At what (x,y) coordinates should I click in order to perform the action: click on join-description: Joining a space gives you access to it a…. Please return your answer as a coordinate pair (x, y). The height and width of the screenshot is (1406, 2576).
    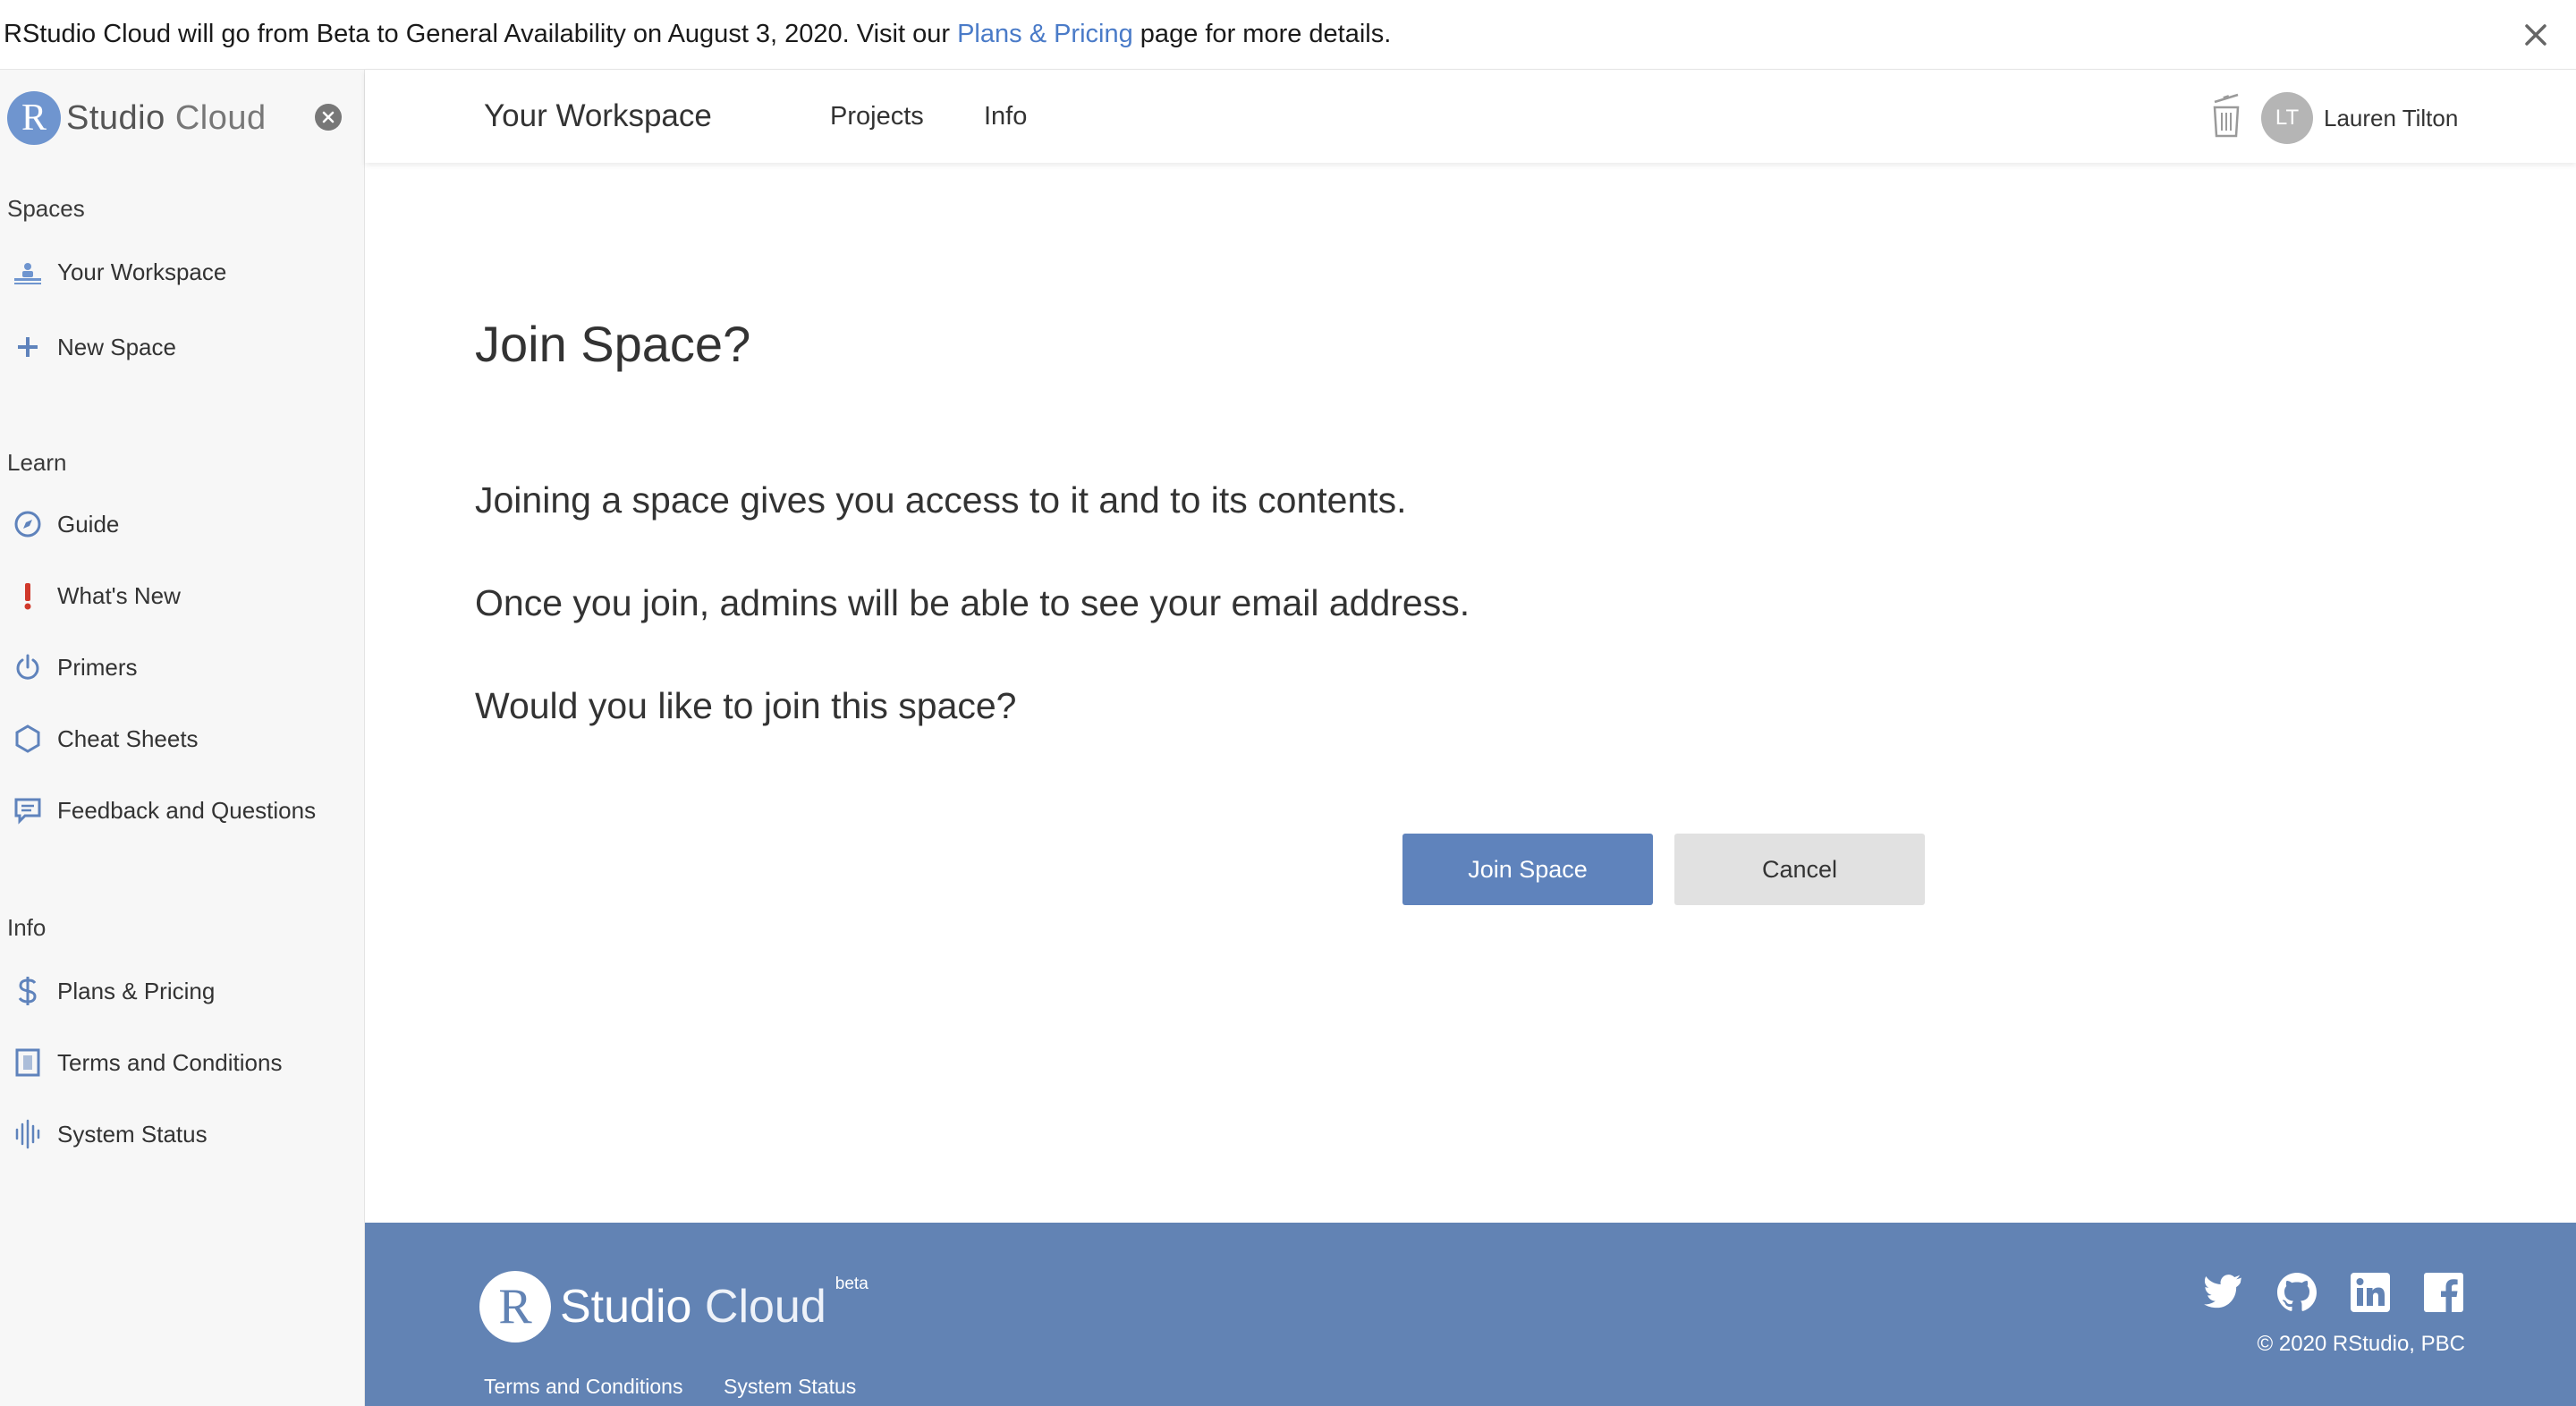
    Looking at the image, I should click on (941, 500).